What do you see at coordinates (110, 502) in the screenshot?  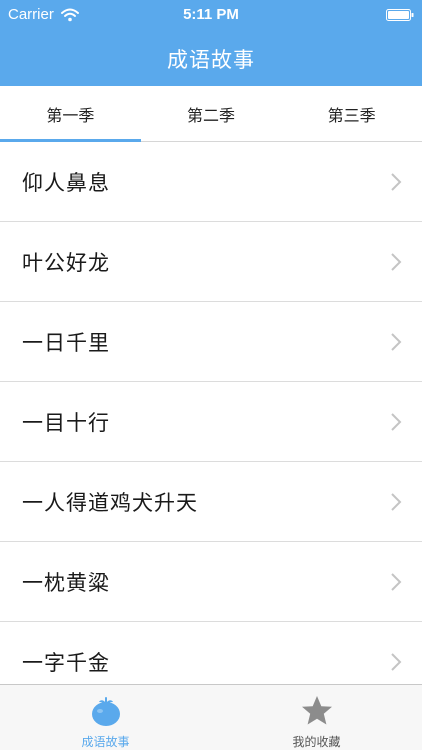 I see `list-item-label: 一人得道鸡犬升天` at bounding box center [110, 502].